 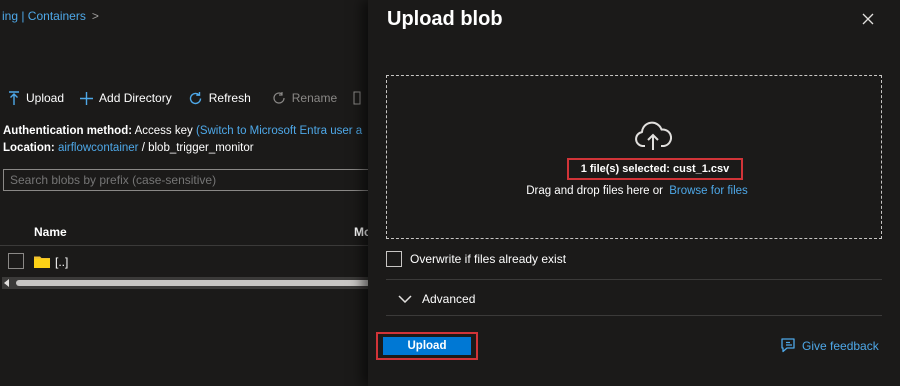 I want to click on overwrite-checkbox, so click(x=394, y=259).